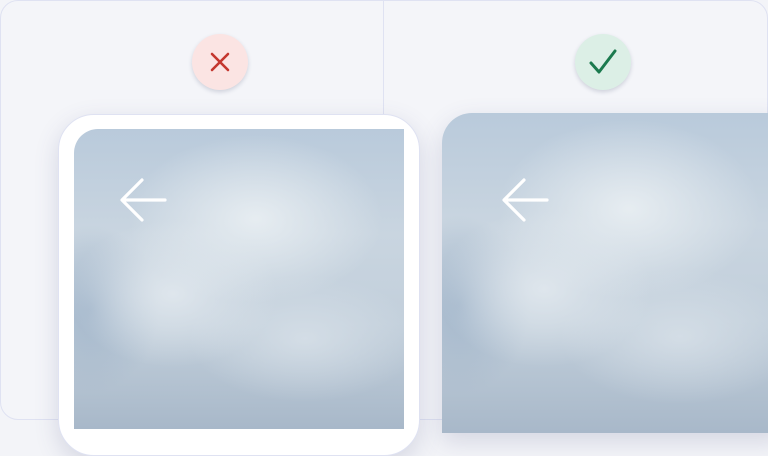 The height and width of the screenshot is (456, 768). I want to click on checkmark-icon, so click(603, 61).